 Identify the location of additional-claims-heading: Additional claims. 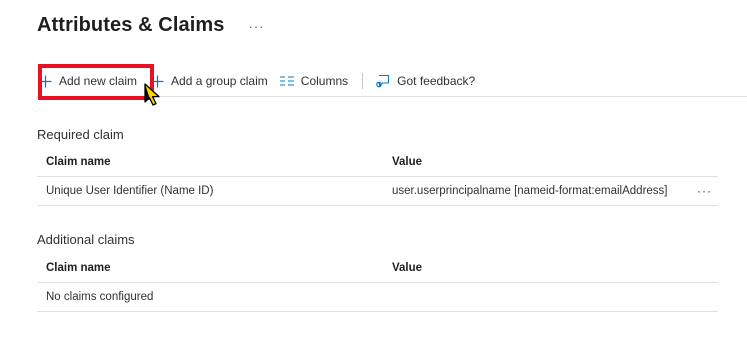
(86, 239).